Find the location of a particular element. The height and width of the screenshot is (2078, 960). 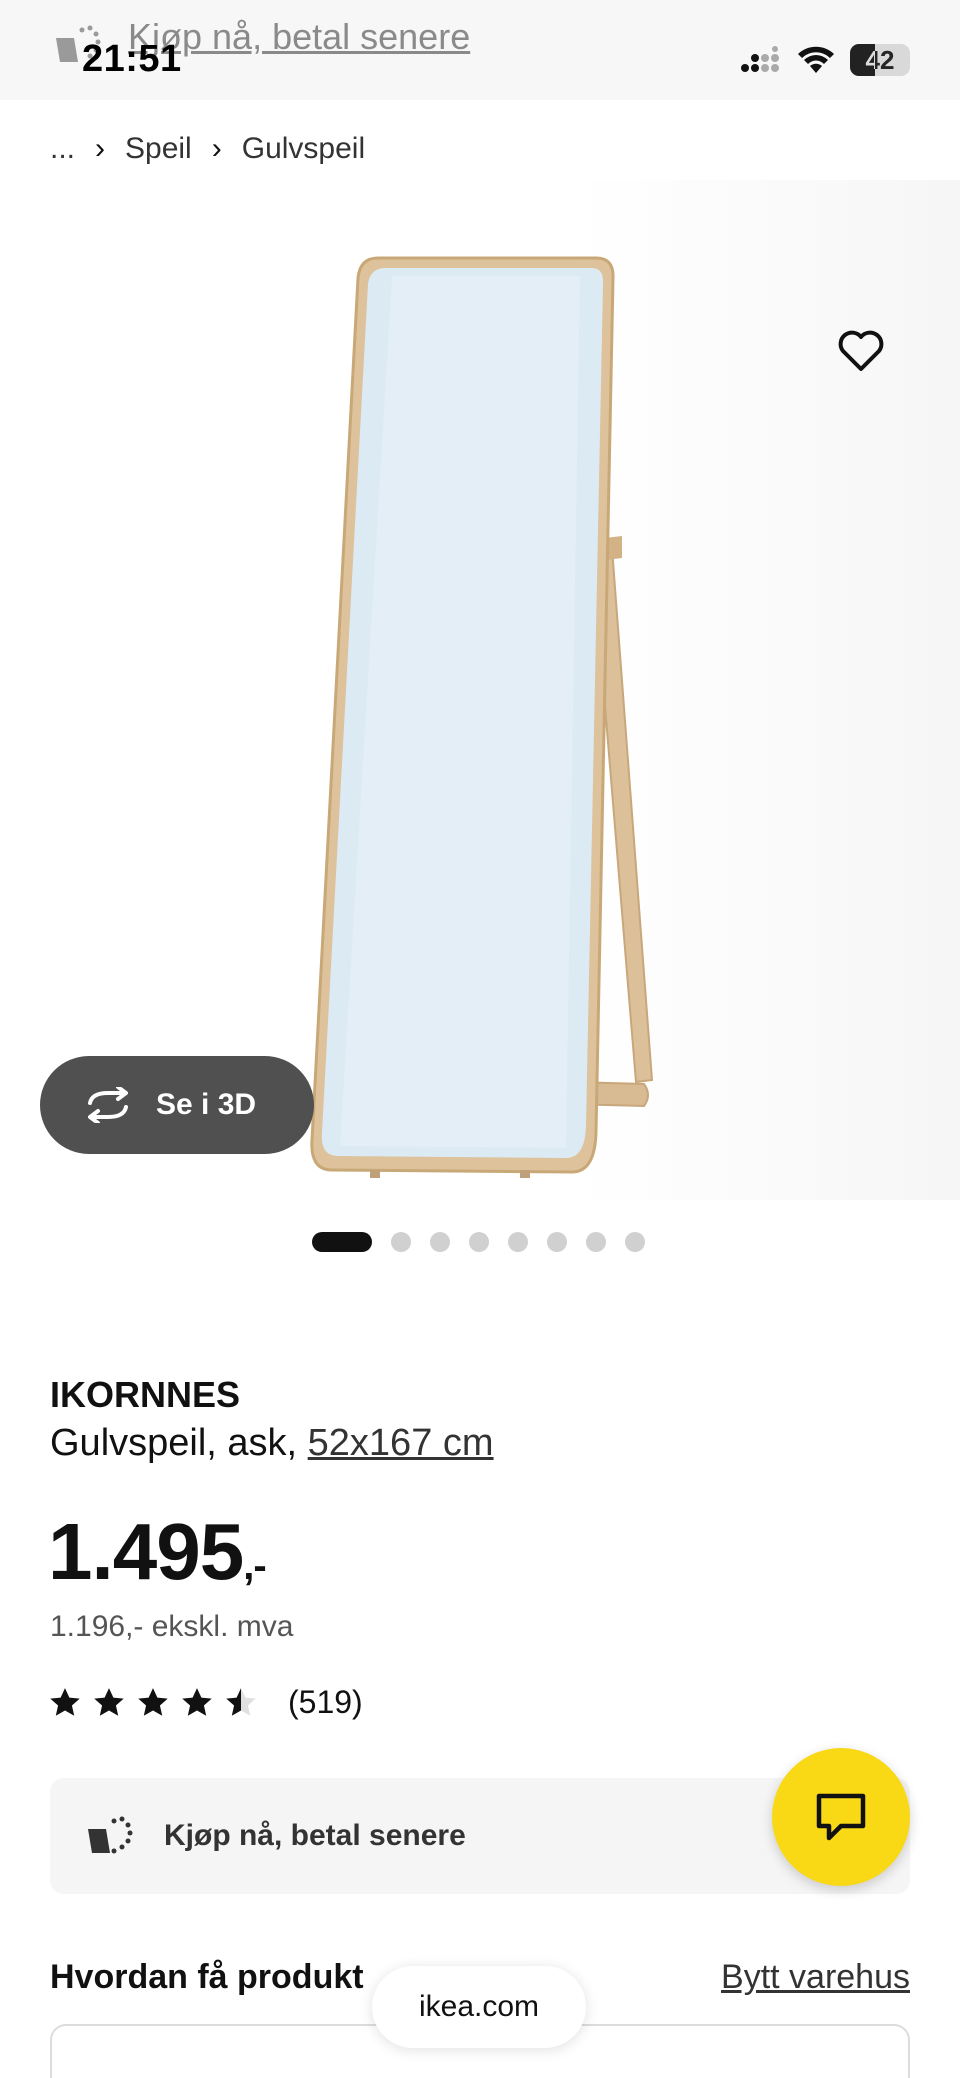

price-value: 1.495 is located at coordinates (146, 1551).